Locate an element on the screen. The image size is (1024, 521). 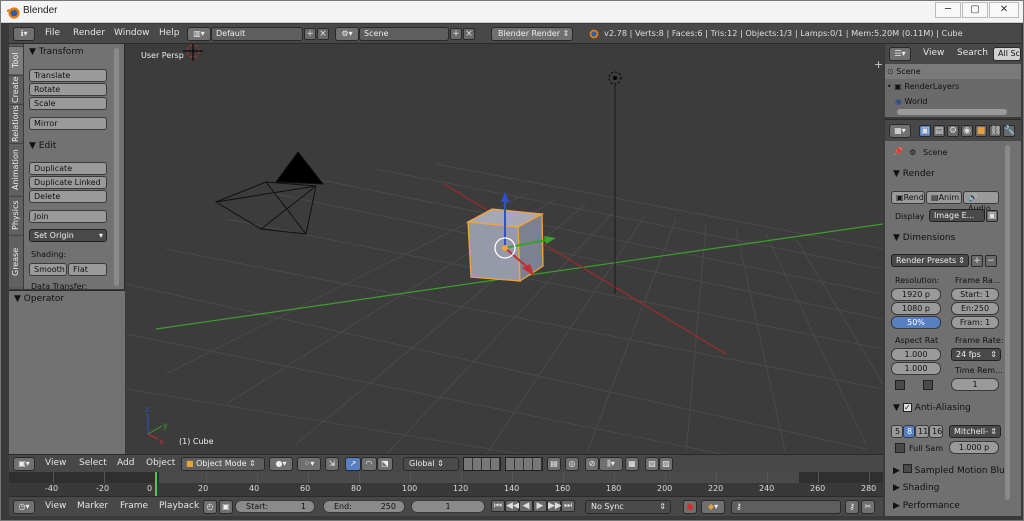
anti-aliasing-checkbox: ✓ is located at coordinates (907, 407).